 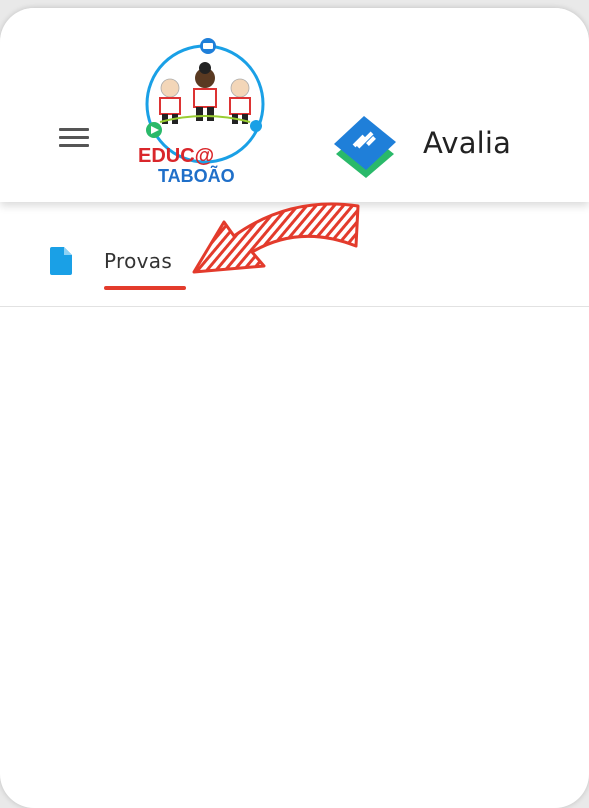 What do you see at coordinates (201, 112) in the screenshot?
I see `educa-taboao-logo: EDUC@ TABOÃO` at bounding box center [201, 112].